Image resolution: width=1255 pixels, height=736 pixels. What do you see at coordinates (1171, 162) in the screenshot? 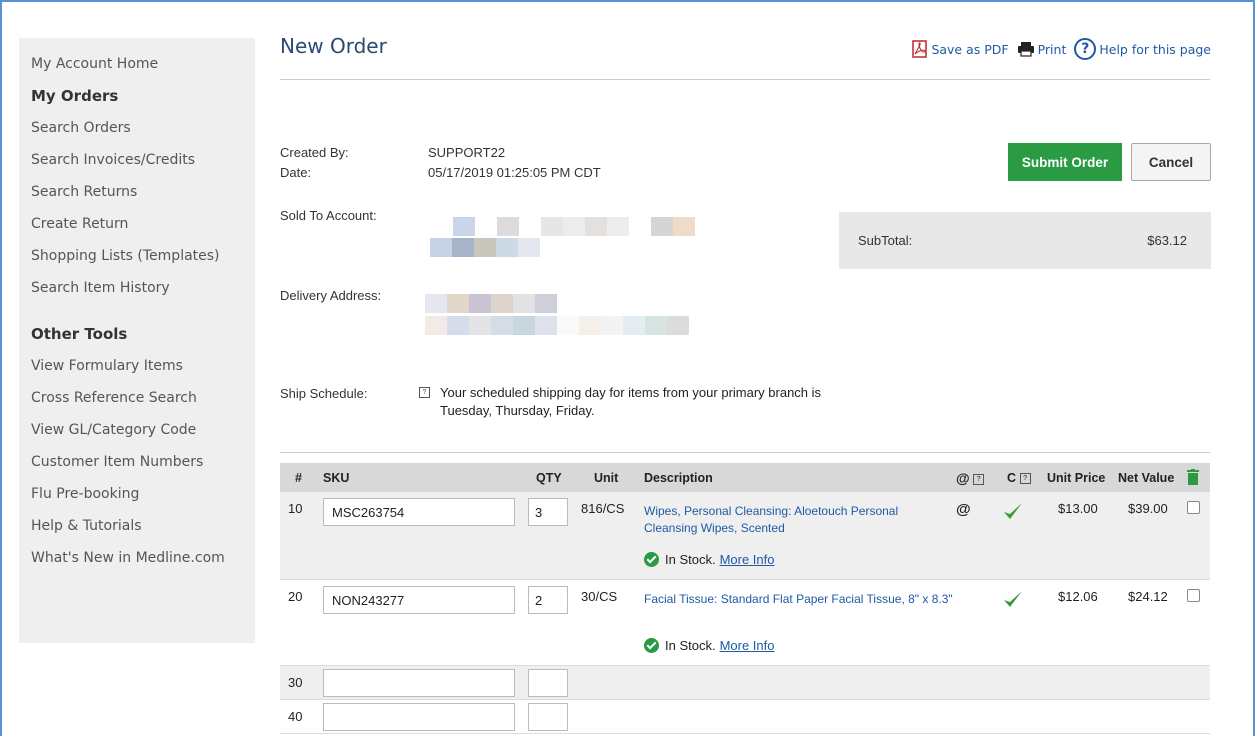
I see `cancel-button: Cancel` at bounding box center [1171, 162].